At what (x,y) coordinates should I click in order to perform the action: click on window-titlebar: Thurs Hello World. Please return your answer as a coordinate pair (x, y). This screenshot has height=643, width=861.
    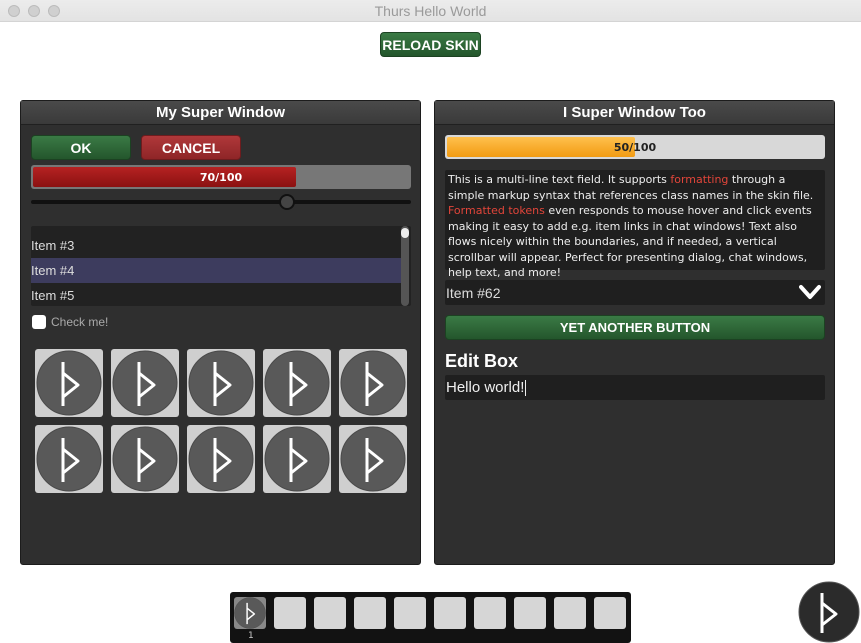
    Looking at the image, I should click on (430, 11).